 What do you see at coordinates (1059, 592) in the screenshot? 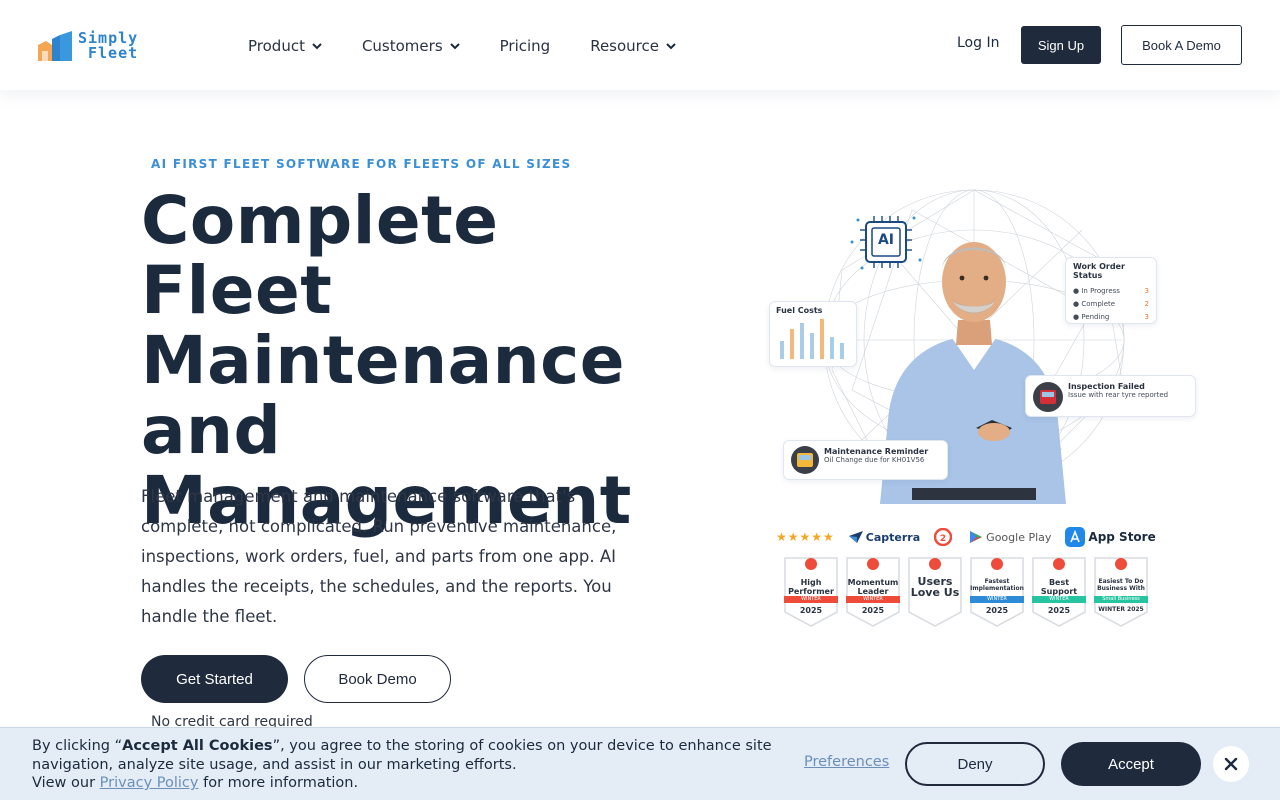
I see `g2-badge: Best Support WINTER 2025` at bounding box center [1059, 592].